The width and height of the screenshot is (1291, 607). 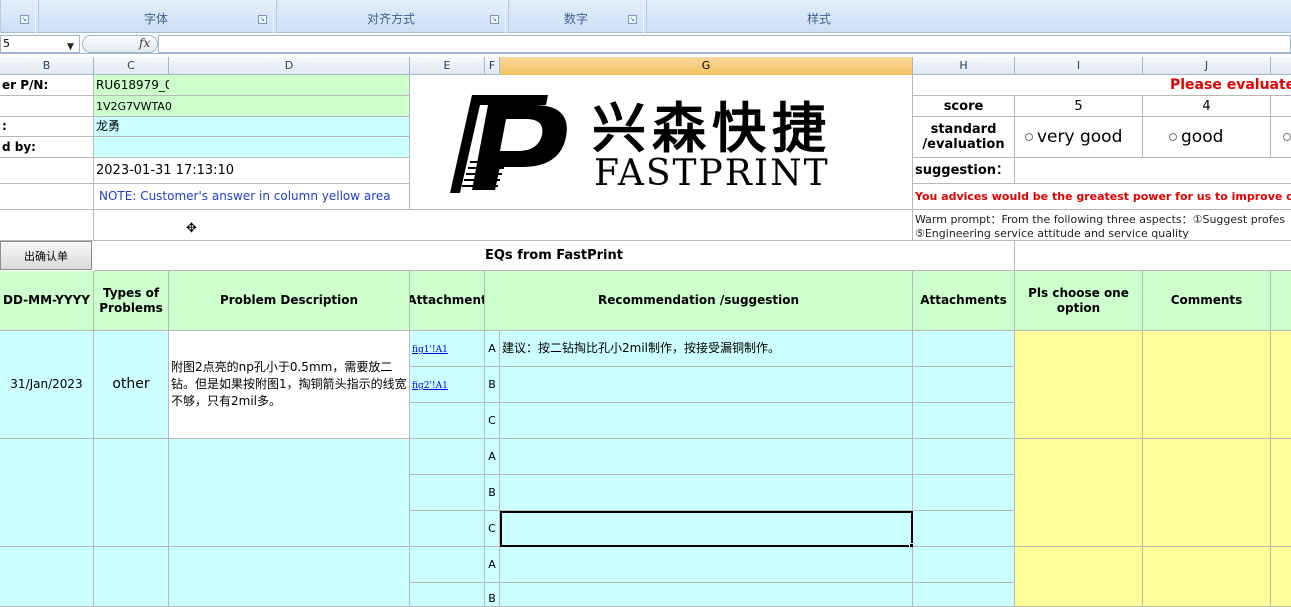 What do you see at coordinates (1207, 106) in the screenshot?
I see `score-4: 4` at bounding box center [1207, 106].